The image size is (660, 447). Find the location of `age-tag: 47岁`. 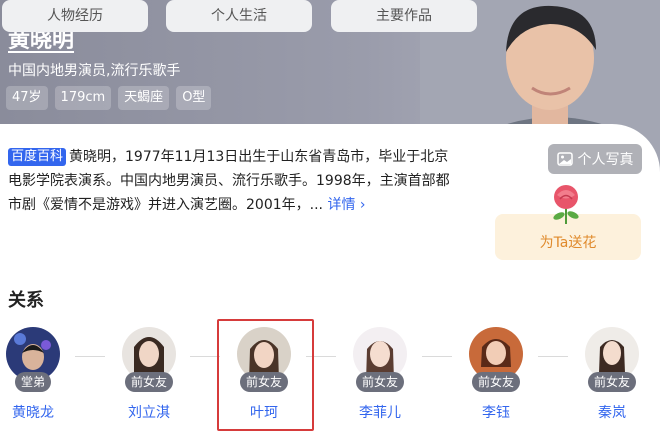

age-tag: 47岁 is located at coordinates (27, 98).